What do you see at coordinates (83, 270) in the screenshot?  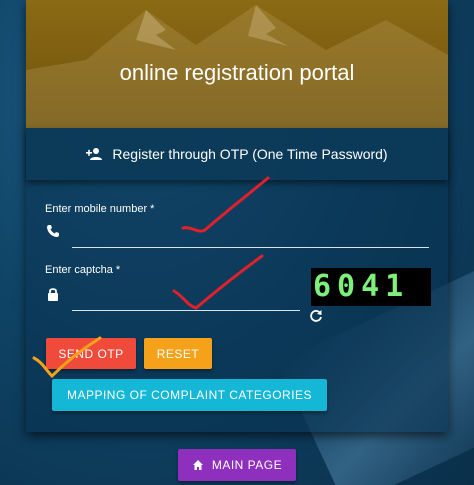 I see `captcha-label: Enter captcha *` at bounding box center [83, 270].